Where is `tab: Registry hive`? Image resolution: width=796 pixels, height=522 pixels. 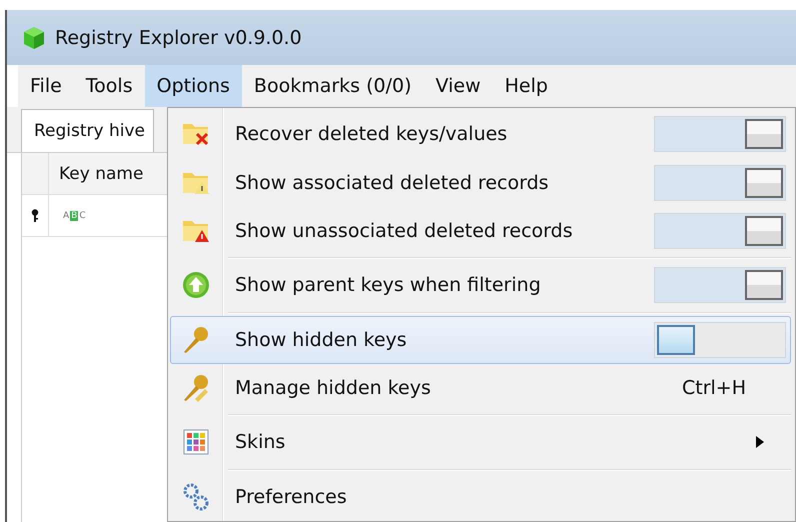
tab: Registry hive is located at coordinates (87, 130).